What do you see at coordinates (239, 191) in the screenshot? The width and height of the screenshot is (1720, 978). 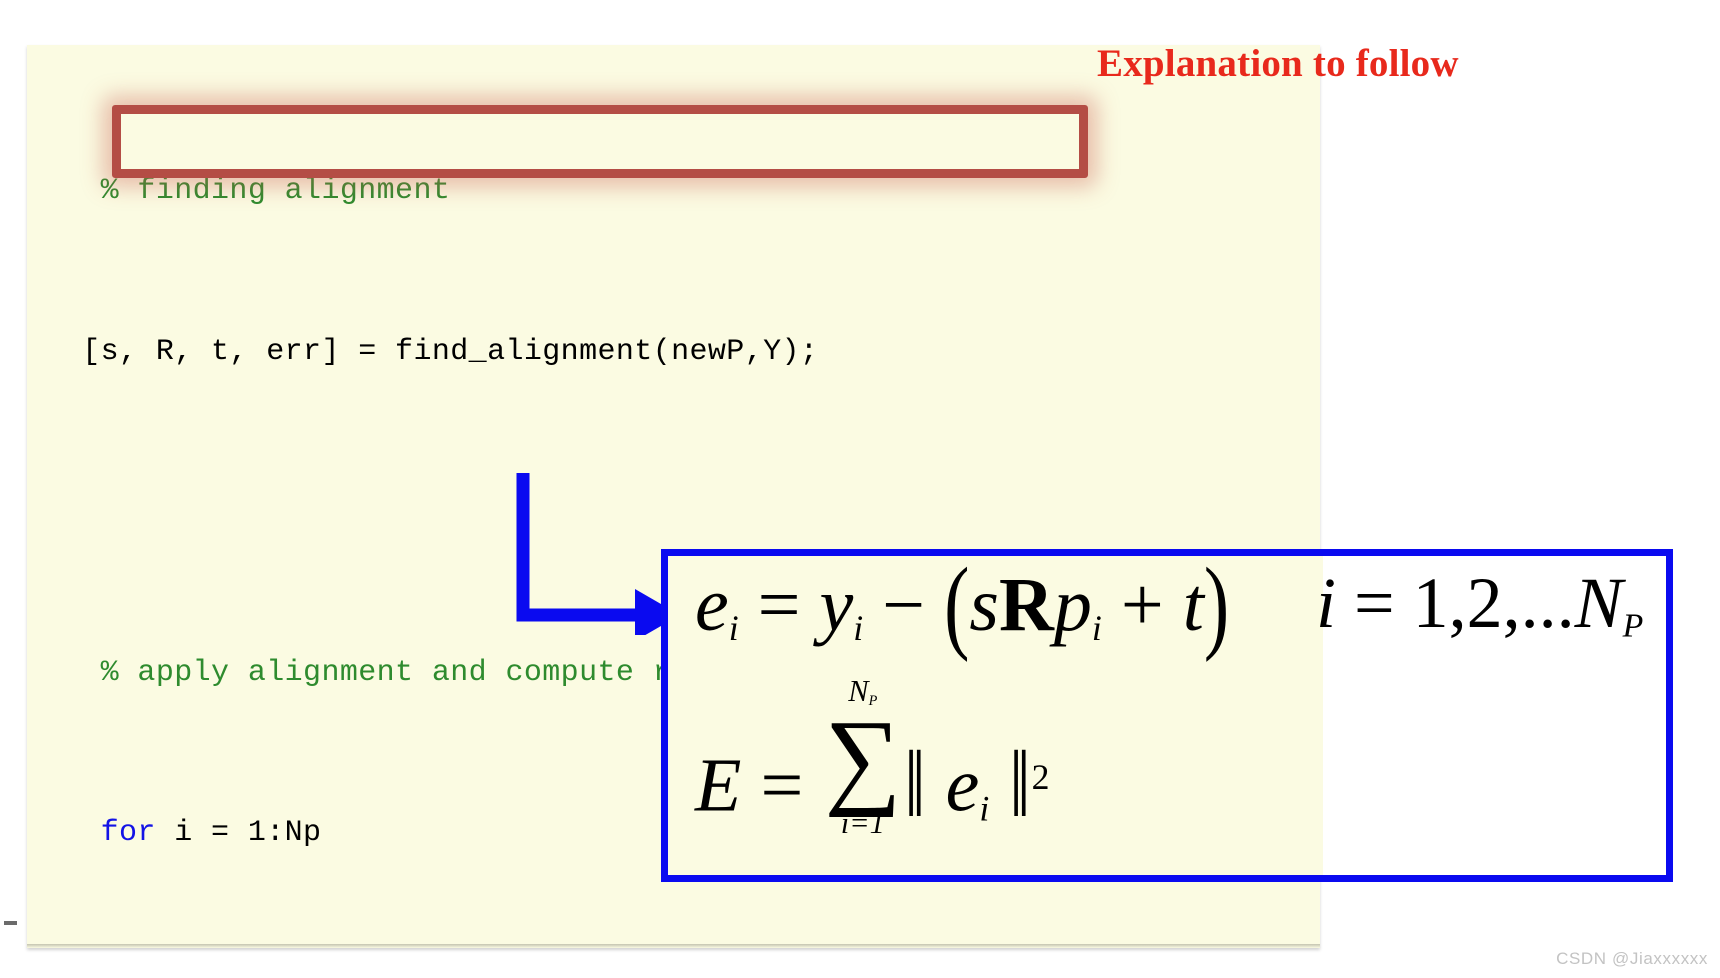 I see `code-comment: % finding alignment` at bounding box center [239, 191].